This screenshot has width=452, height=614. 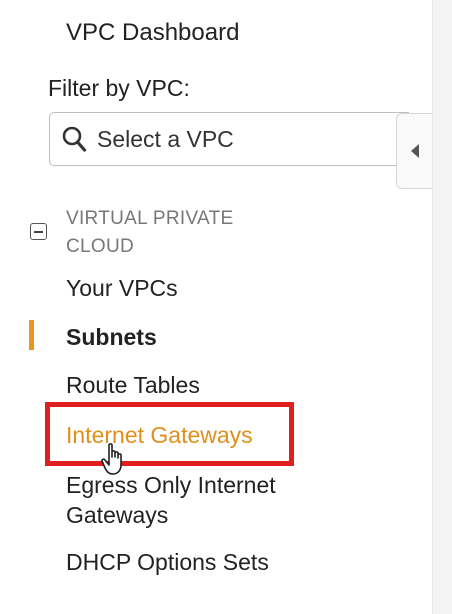 What do you see at coordinates (116, 460) in the screenshot?
I see `hand-pointer-icon` at bounding box center [116, 460].